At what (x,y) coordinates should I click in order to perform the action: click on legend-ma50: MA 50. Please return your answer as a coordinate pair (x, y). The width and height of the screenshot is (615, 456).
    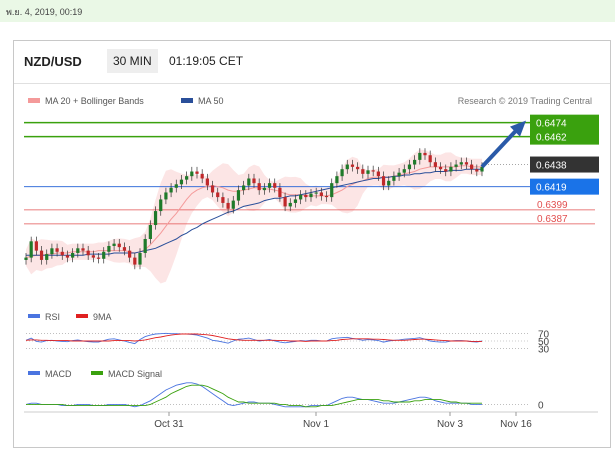
    Looking at the image, I should click on (211, 101).